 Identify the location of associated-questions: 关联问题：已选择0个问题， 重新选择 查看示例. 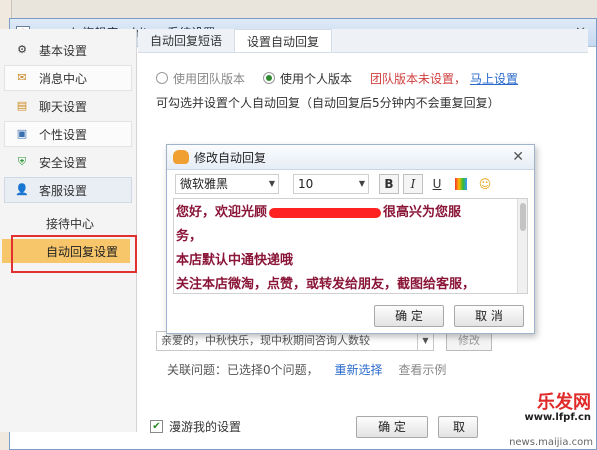
(306, 369).